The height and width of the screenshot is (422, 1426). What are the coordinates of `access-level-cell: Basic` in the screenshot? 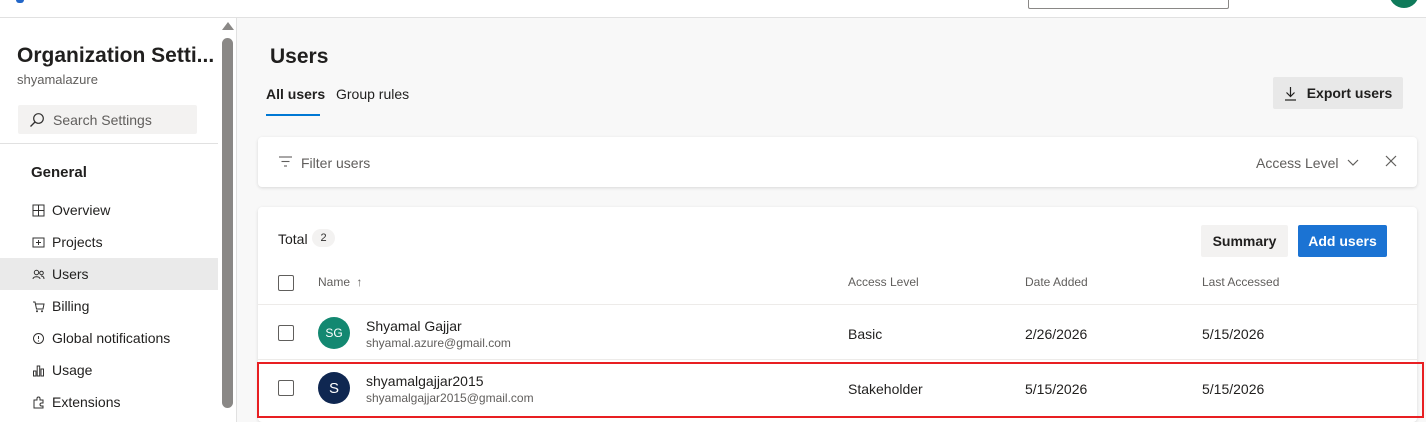 It's located at (865, 334).